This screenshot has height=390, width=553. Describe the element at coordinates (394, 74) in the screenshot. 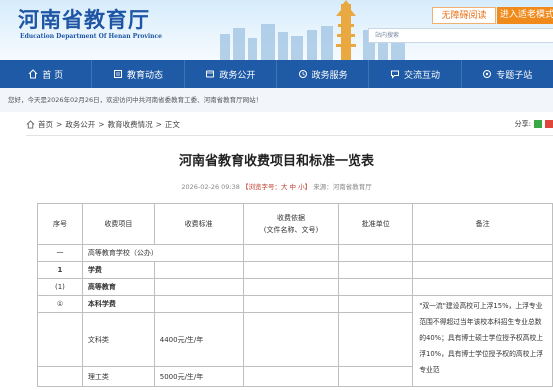

I see `interact-icon` at that location.